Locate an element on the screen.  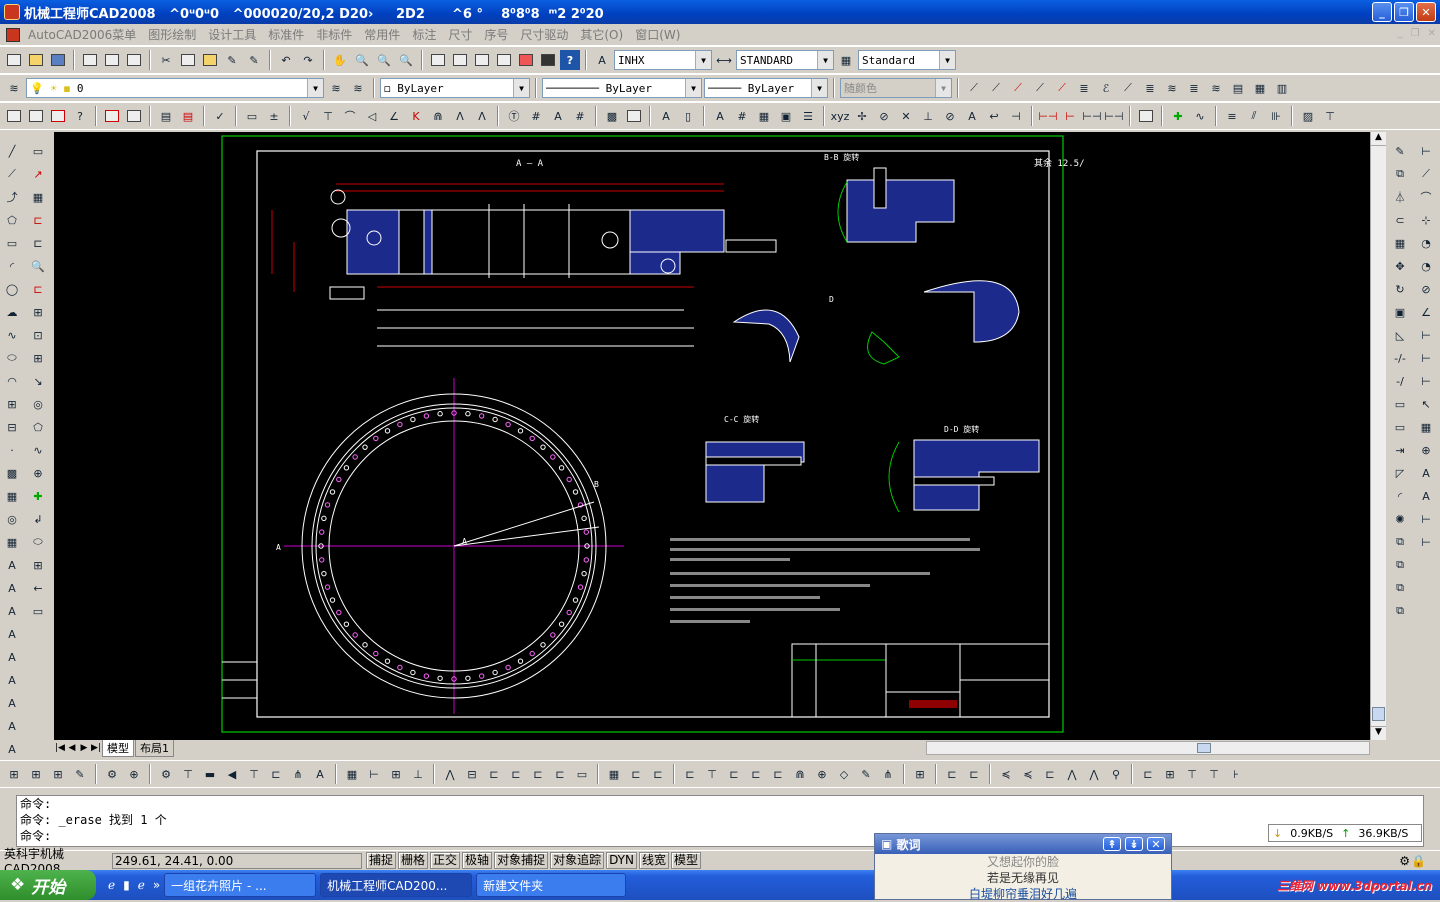
copy-obj-icon: ⧉ is located at coordinates (1400, 174).